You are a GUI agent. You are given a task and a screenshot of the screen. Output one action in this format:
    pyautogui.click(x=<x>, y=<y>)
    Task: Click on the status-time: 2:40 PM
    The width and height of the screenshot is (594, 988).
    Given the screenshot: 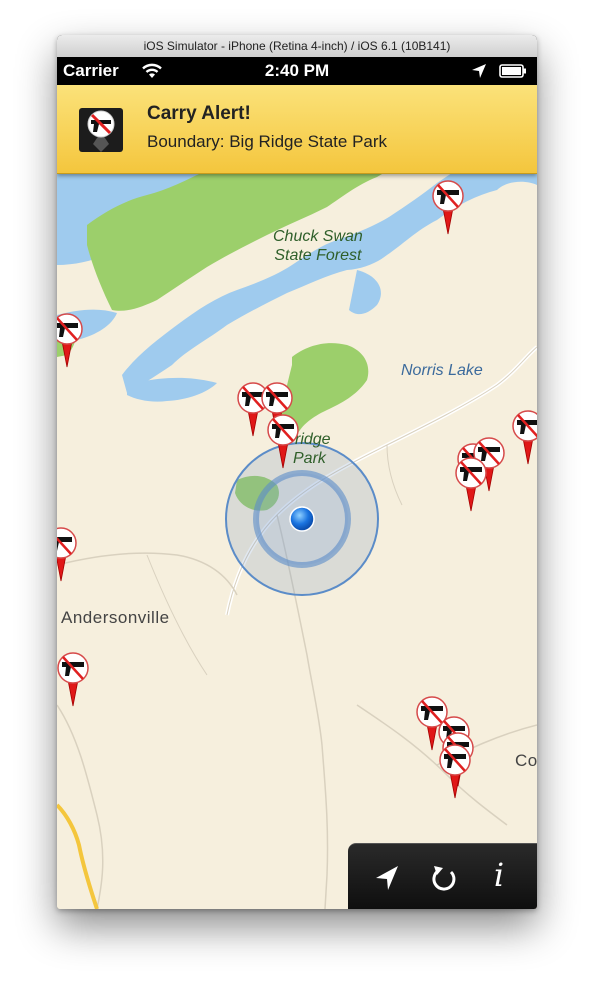 What is the action you would take?
    pyautogui.click(x=297, y=70)
    